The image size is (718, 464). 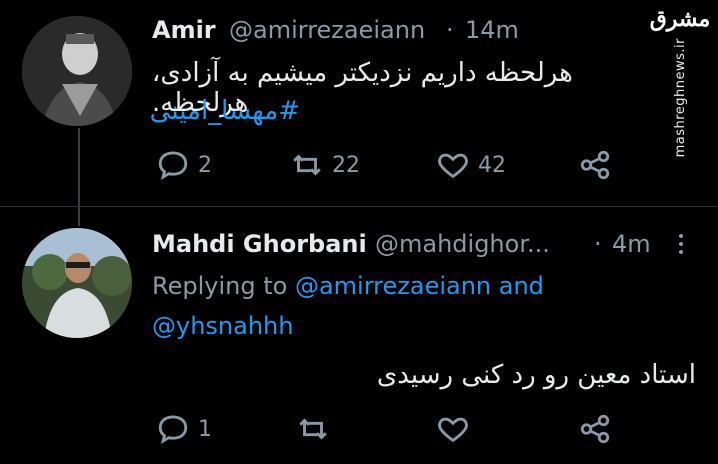 What do you see at coordinates (680, 19) in the screenshot?
I see `watermark-logo: مشرق` at bounding box center [680, 19].